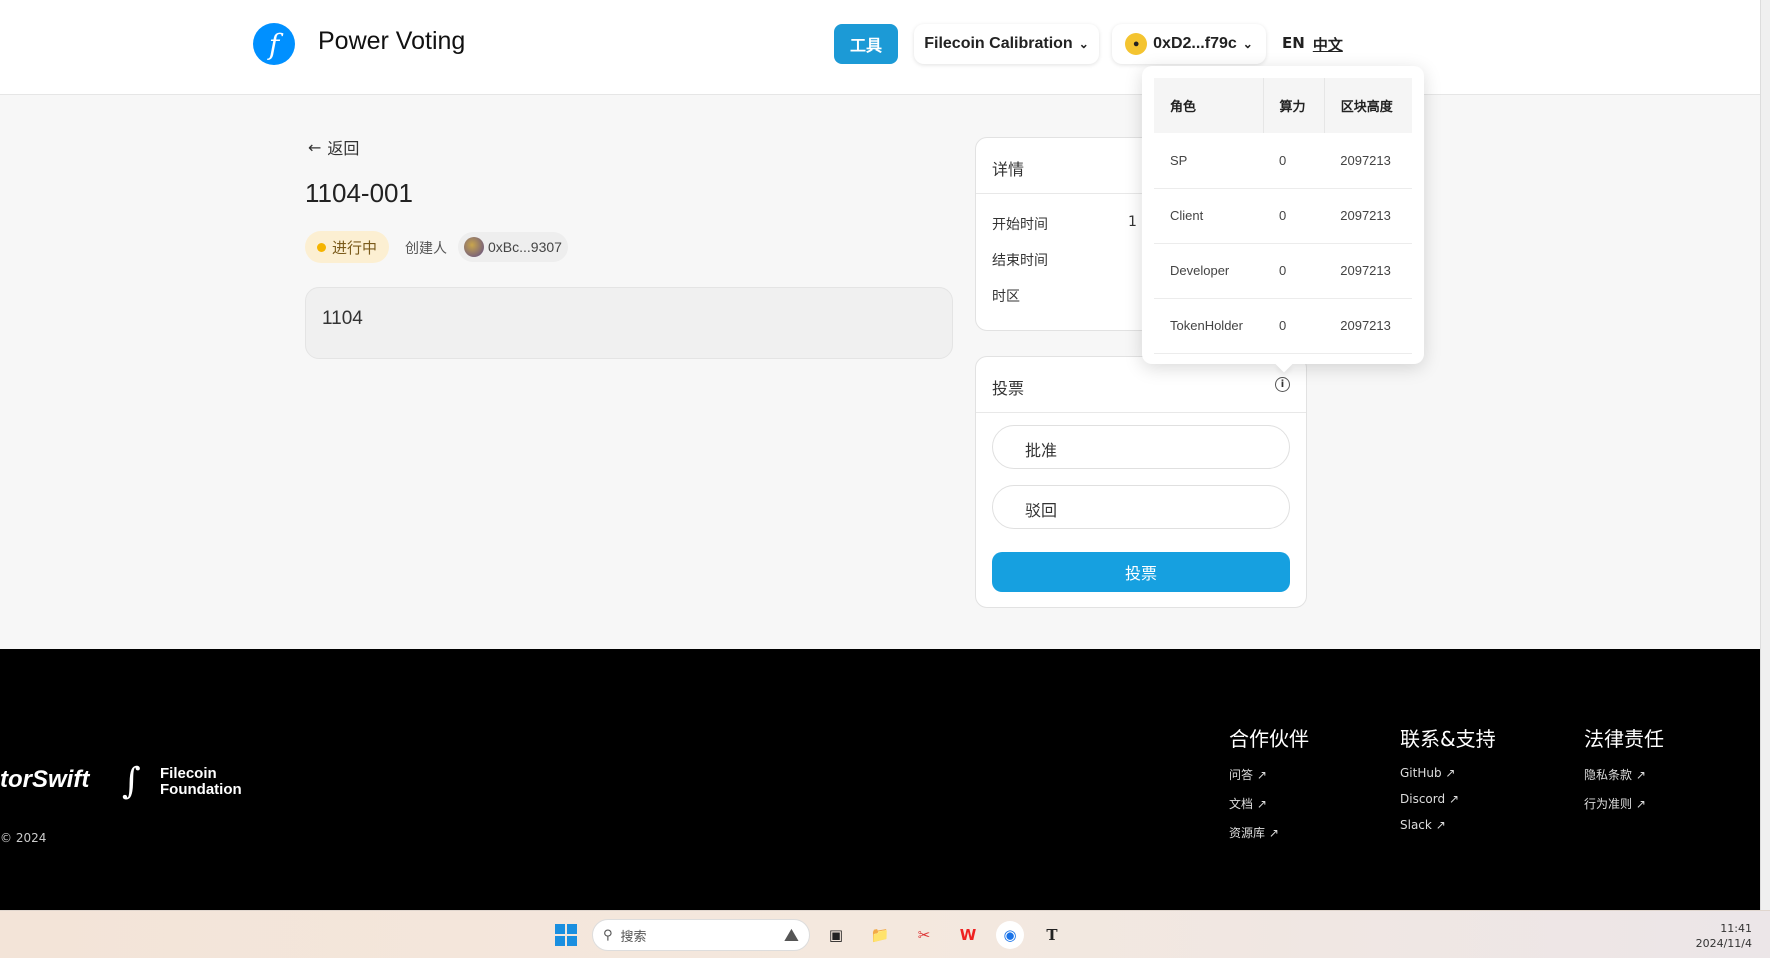 The height and width of the screenshot is (958, 1770). I want to click on lang-zh: 中文, so click(1328, 44).